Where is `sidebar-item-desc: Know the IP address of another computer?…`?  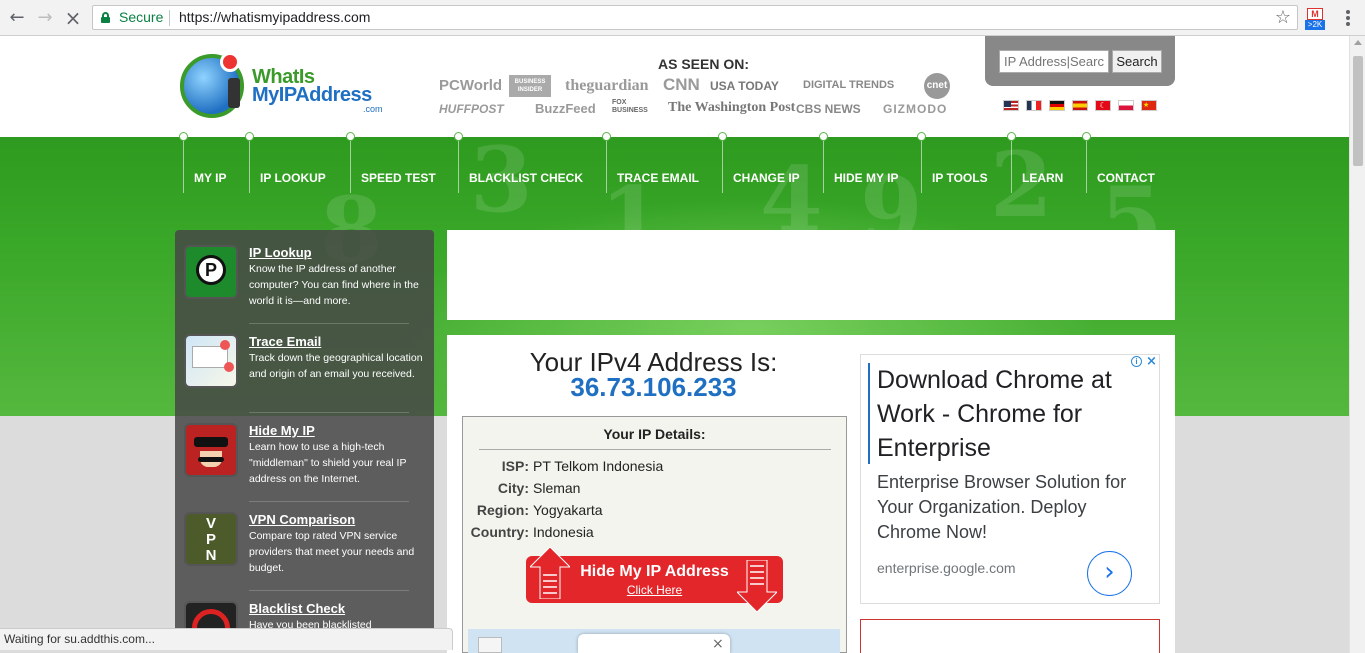
sidebar-item-desc: Know the IP address of another computer?… is located at coordinates (334, 285).